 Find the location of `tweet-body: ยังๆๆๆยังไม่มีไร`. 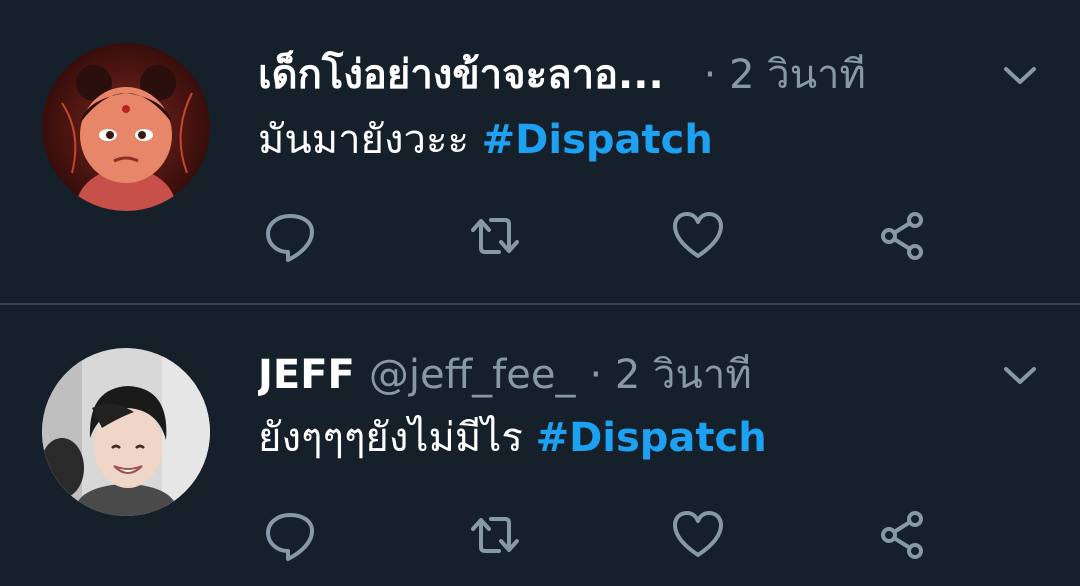

tweet-body: ยังๆๆๆยังไม่มีไร is located at coordinates (390, 438).